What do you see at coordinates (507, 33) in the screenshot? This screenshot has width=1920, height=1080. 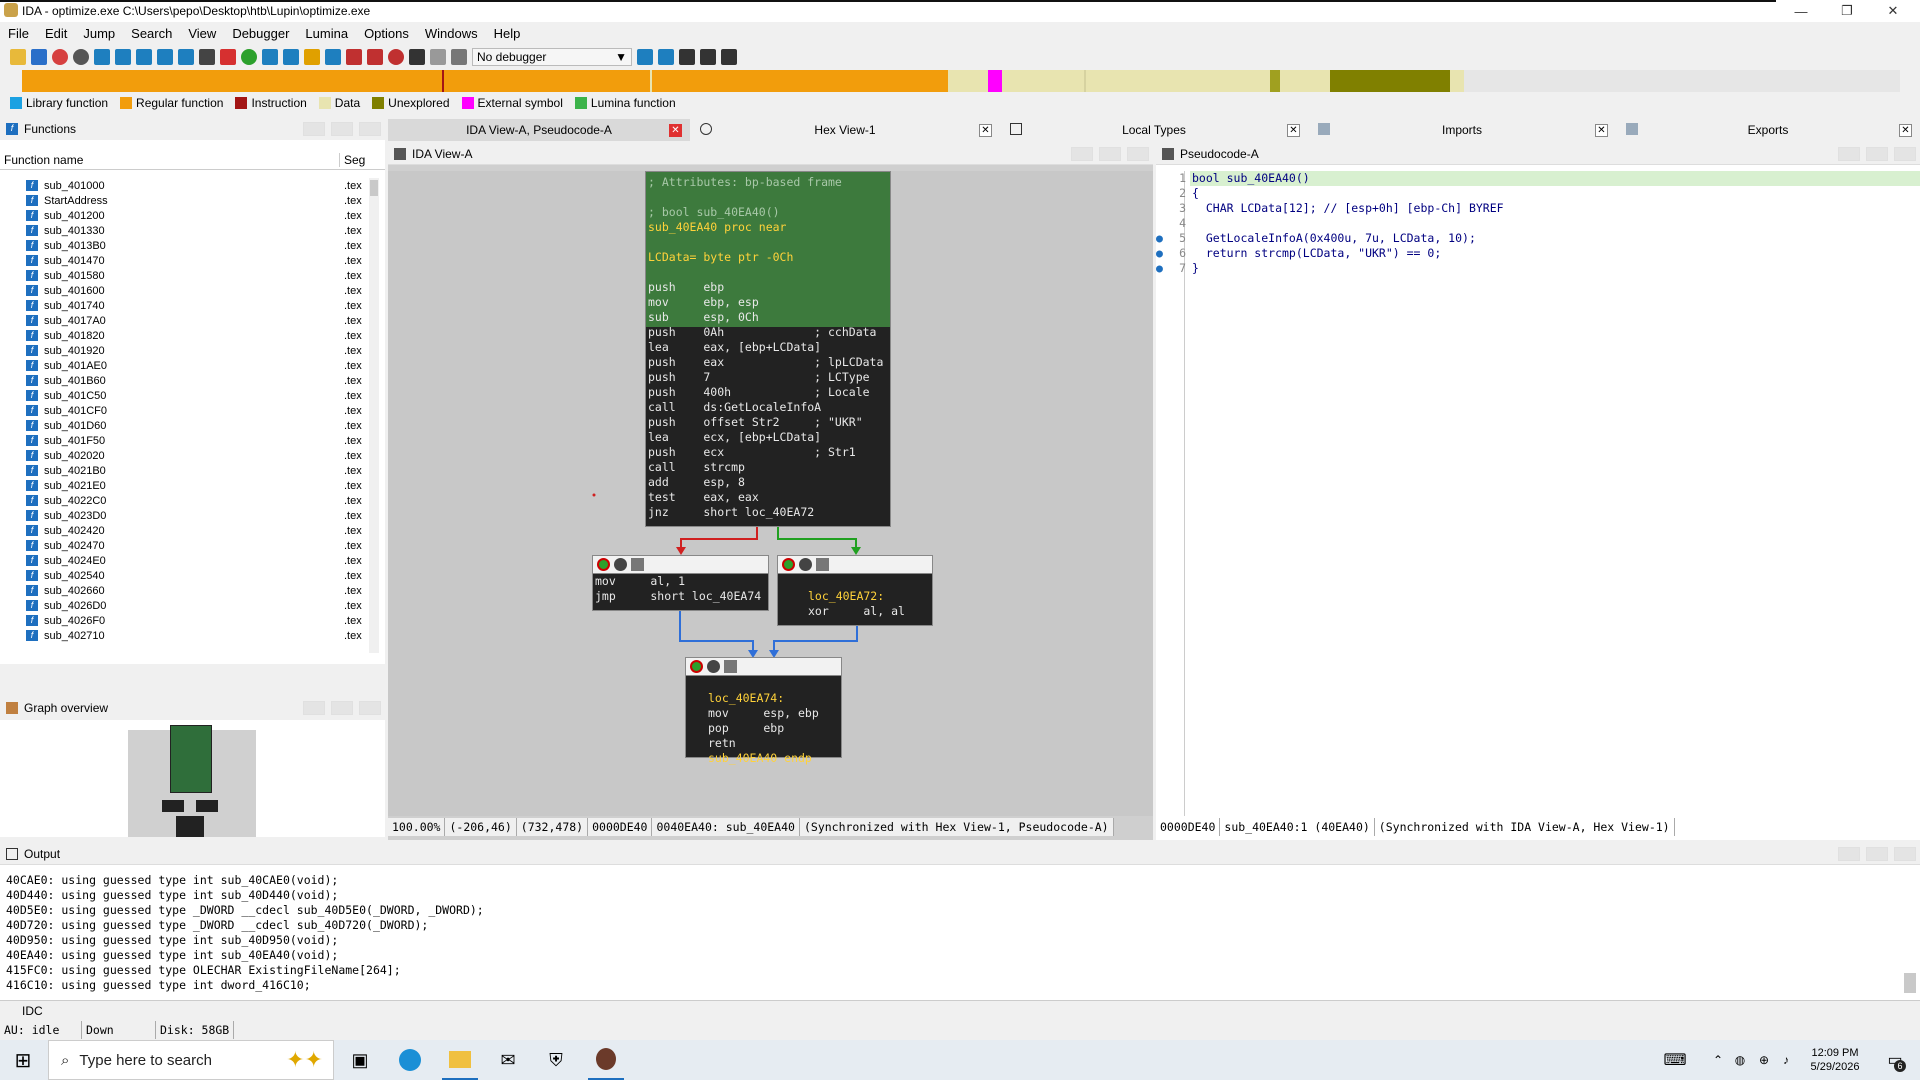 I see `menu-help: Help` at bounding box center [507, 33].